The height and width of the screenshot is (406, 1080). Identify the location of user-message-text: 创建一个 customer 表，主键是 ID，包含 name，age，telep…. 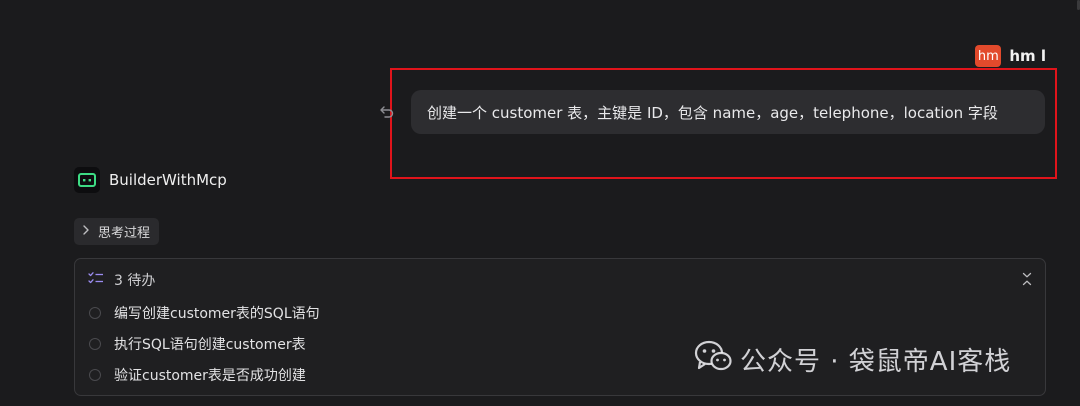
(712, 112).